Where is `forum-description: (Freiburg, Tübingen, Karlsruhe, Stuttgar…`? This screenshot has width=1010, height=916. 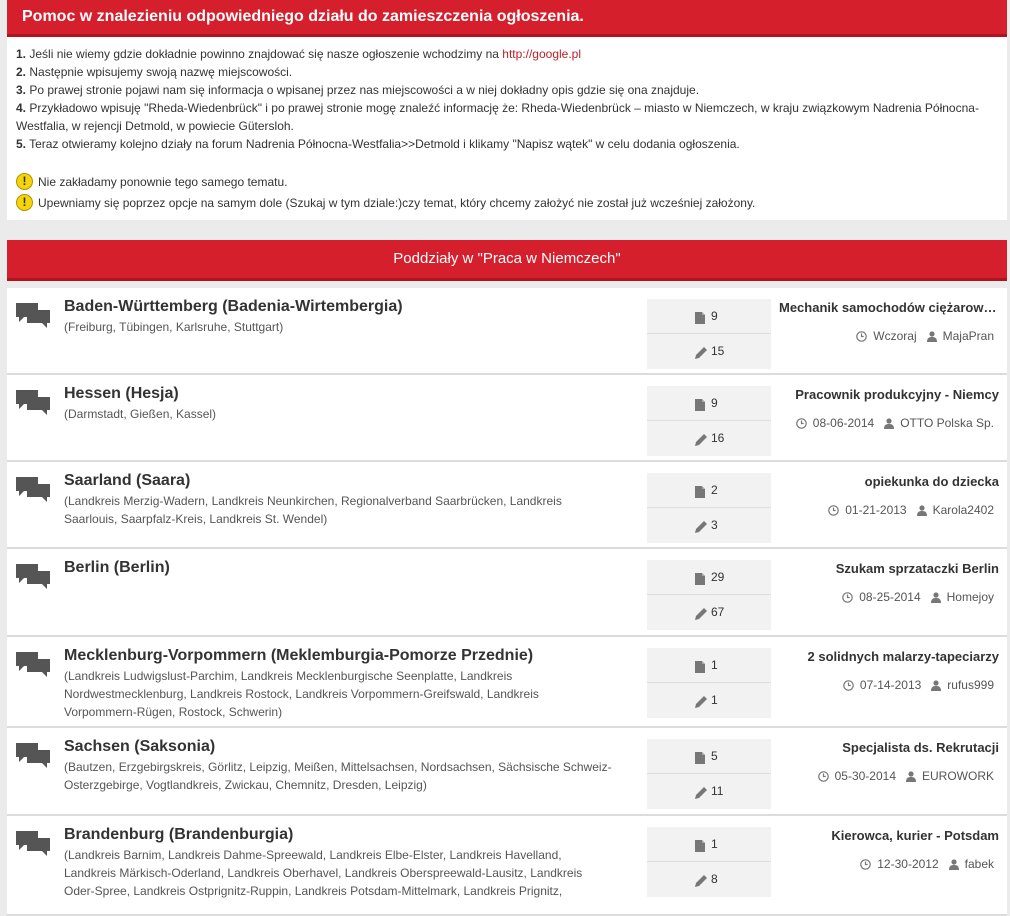 forum-description: (Freiburg, Tübingen, Karlsruhe, Stuttgar… is located at coordinates (174, 327).